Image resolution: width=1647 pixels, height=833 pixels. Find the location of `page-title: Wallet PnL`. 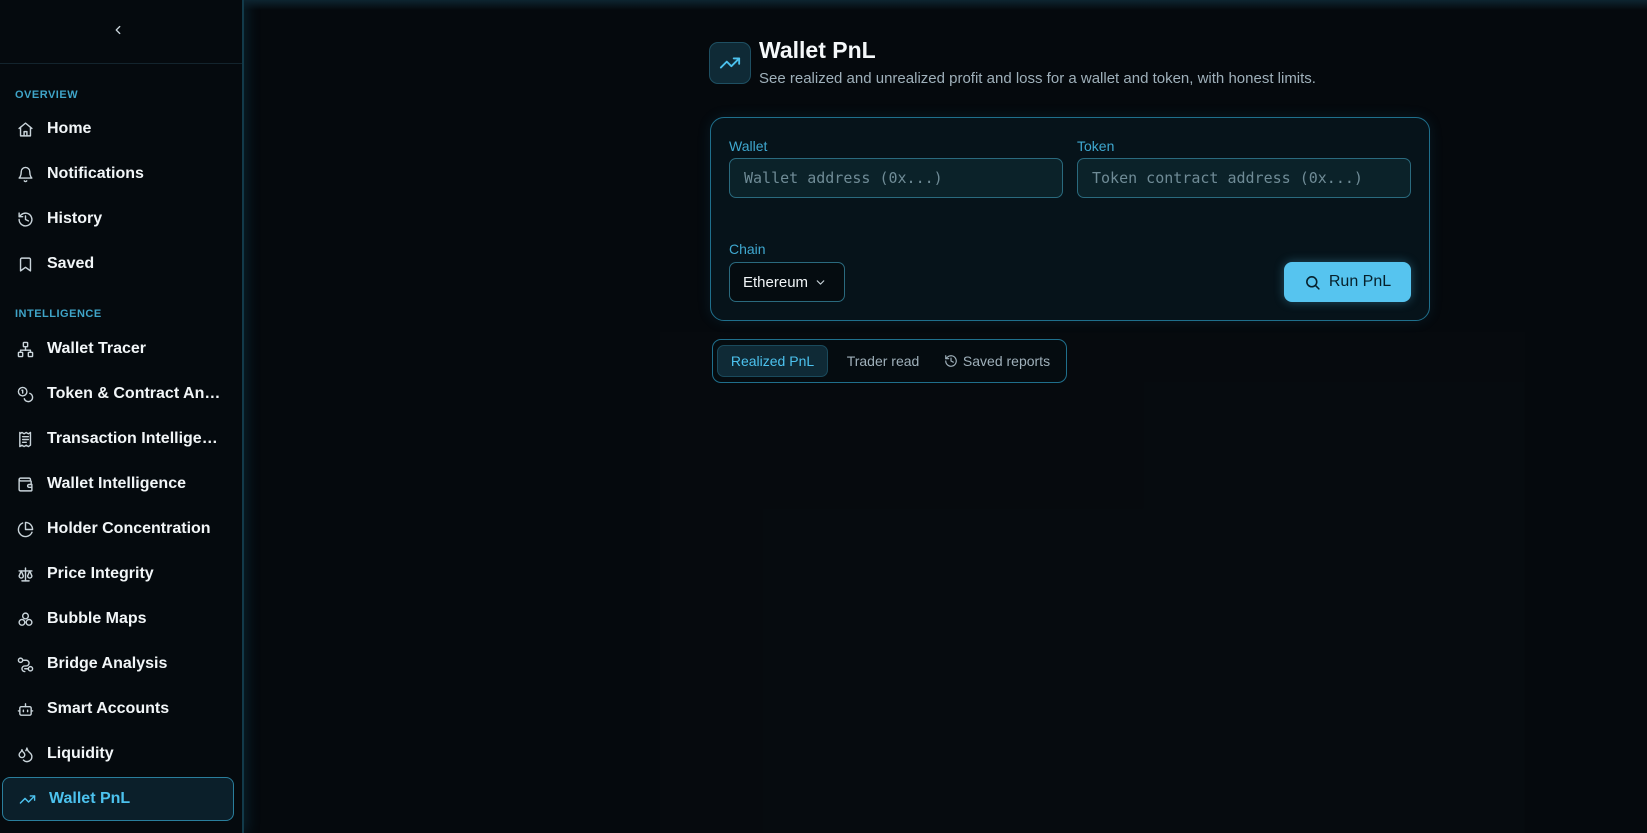

page-title: Wallet PnL is located at coordinates (817, 50).